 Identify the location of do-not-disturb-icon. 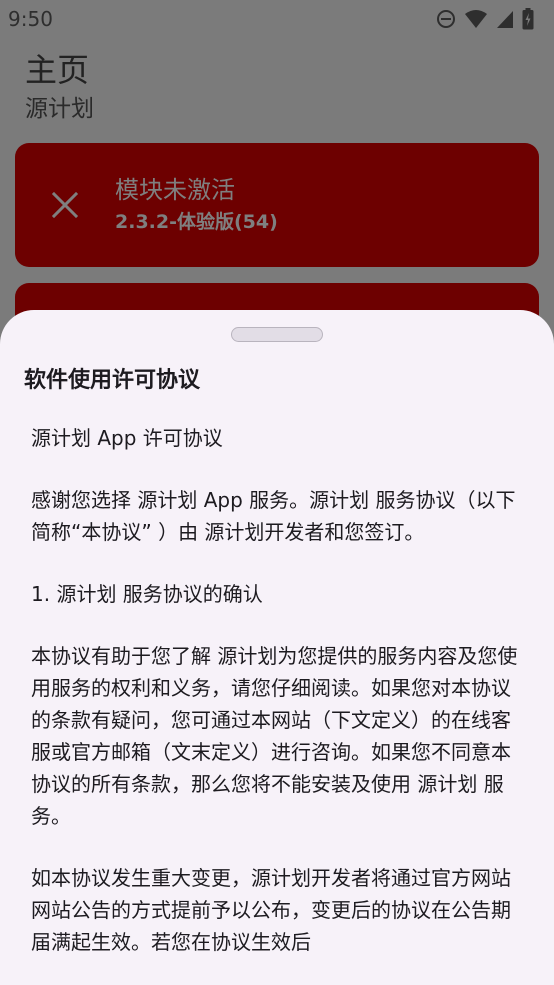
(446, 19).